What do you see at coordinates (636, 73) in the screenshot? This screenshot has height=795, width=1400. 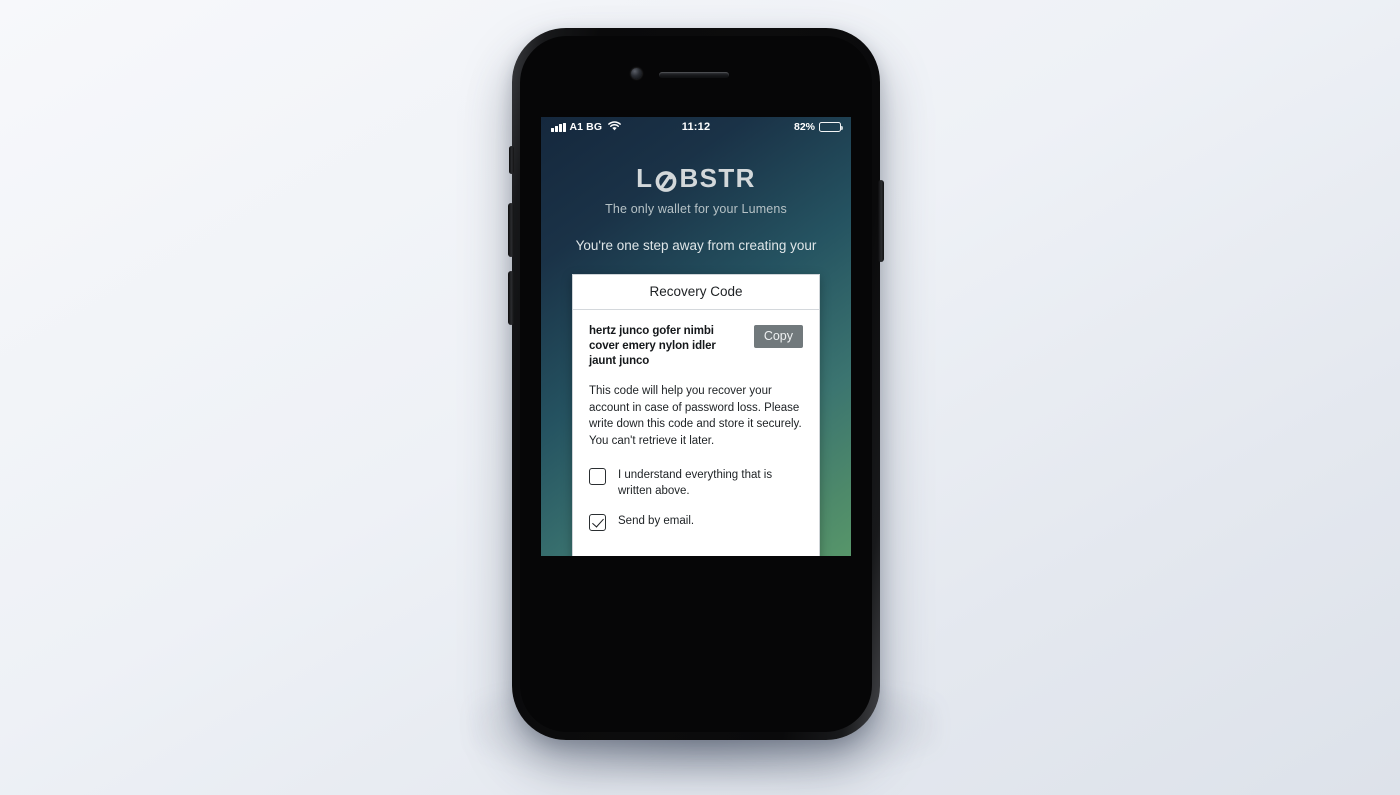 I see `front-camera-icon` at bounding box center [636, 73].